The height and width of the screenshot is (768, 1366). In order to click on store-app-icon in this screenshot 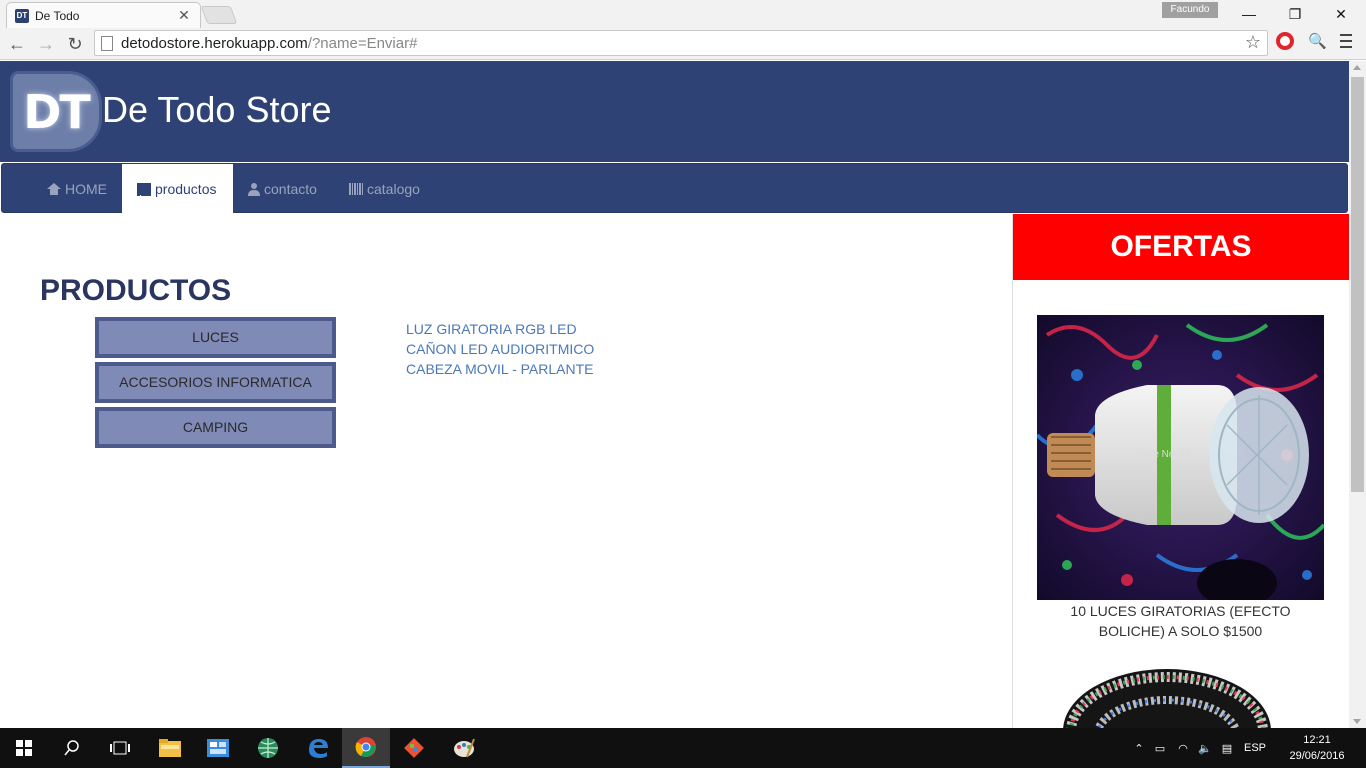, I will do `click(218, 748)`.